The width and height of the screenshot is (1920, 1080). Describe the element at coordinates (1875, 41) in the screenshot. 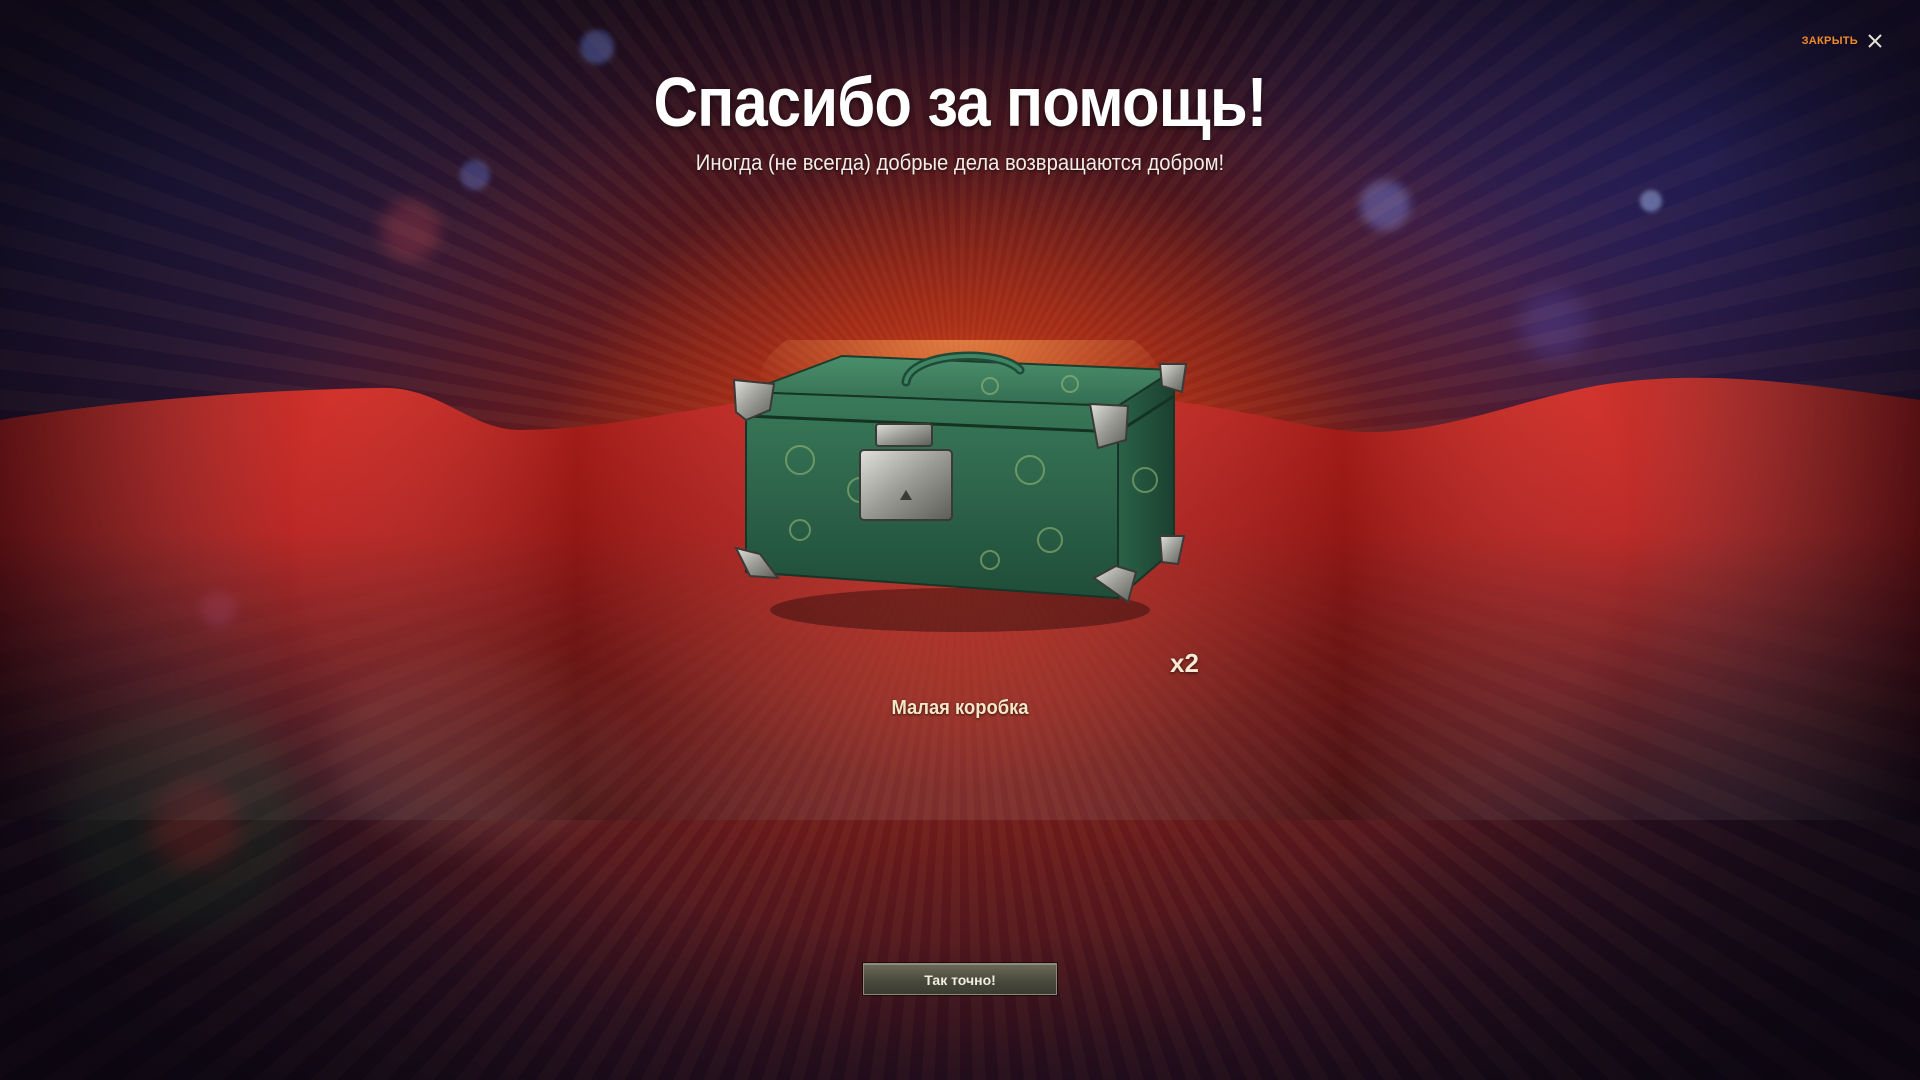

I see `close-icon` at that location.